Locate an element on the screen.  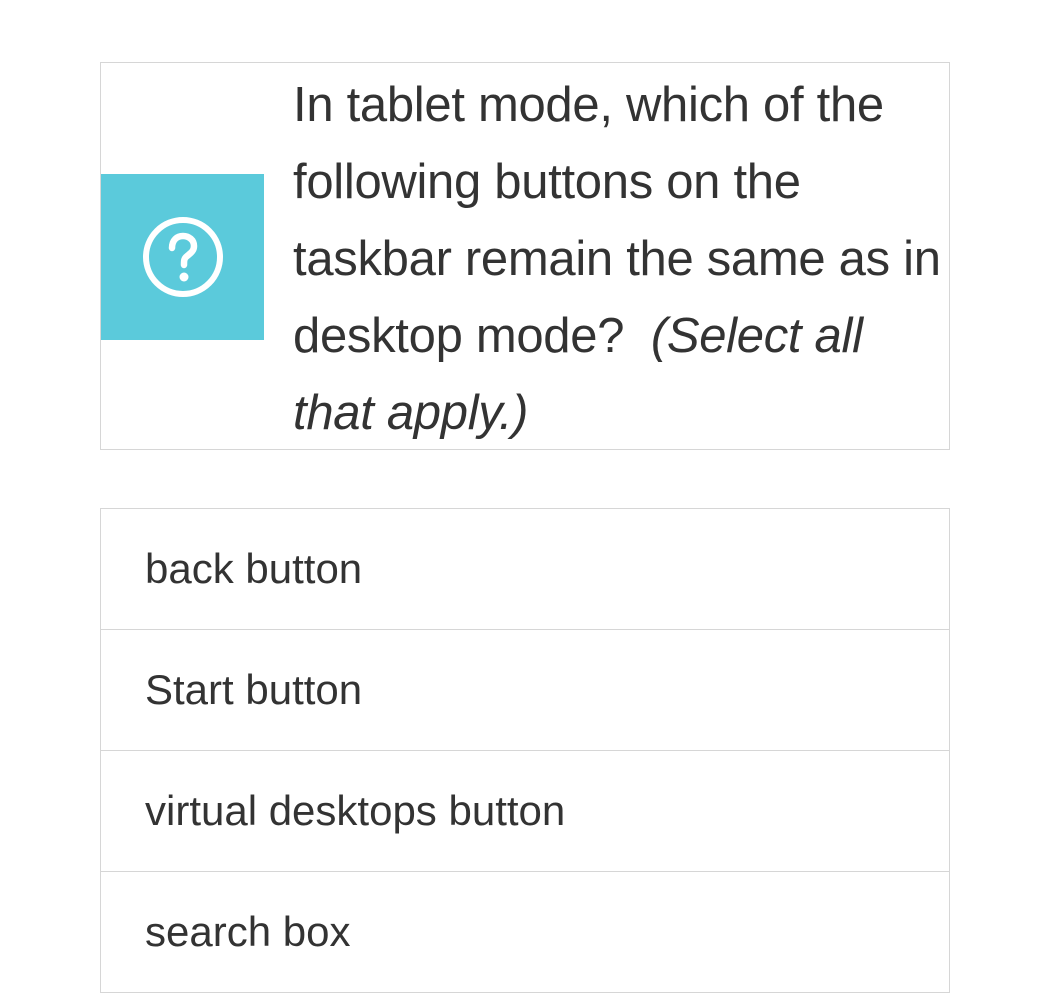
answer-option-start-button: Start button is located at coordinates (525, 690).